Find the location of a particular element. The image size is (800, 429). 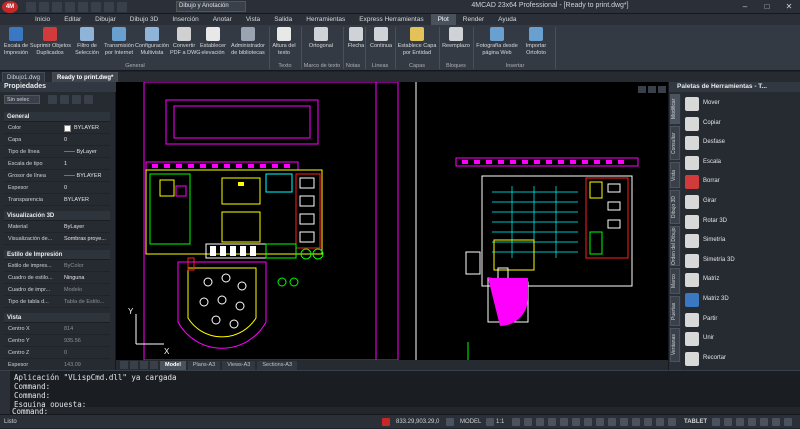

polar-icon is located at coordinates (528, 422).